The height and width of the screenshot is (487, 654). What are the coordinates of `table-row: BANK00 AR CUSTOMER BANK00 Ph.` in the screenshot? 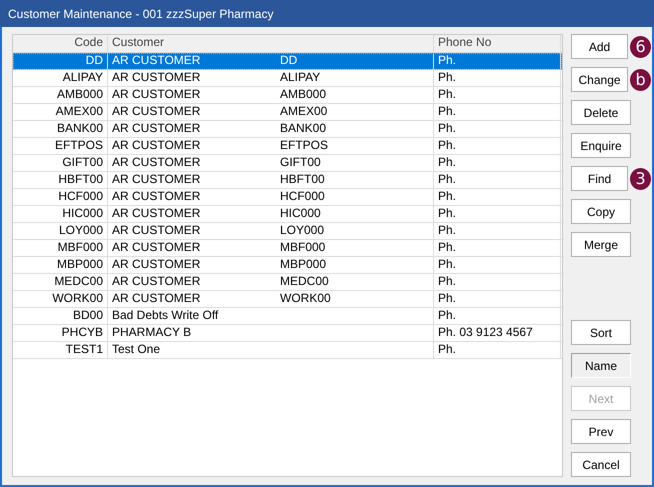 It's located at (287, 129).